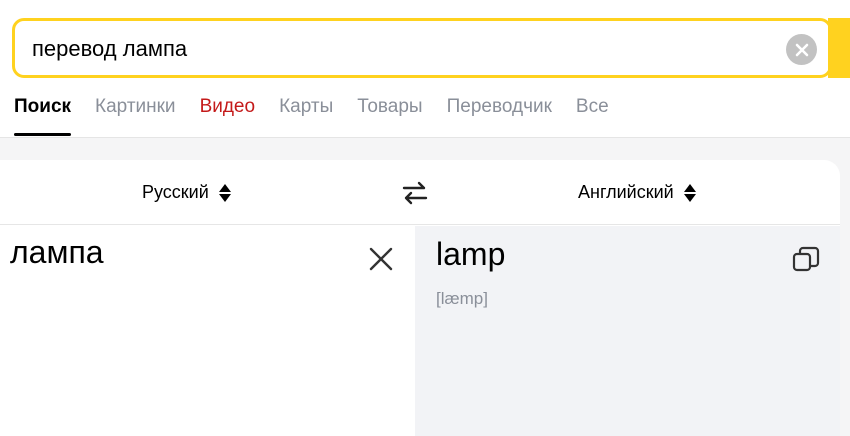 The width and height of the screenshot is (850, 436). What do you see at coordinates (499, 110) in the screenshot?
I see `tab-translator: Переводчик` at bounding box center [499, 110].